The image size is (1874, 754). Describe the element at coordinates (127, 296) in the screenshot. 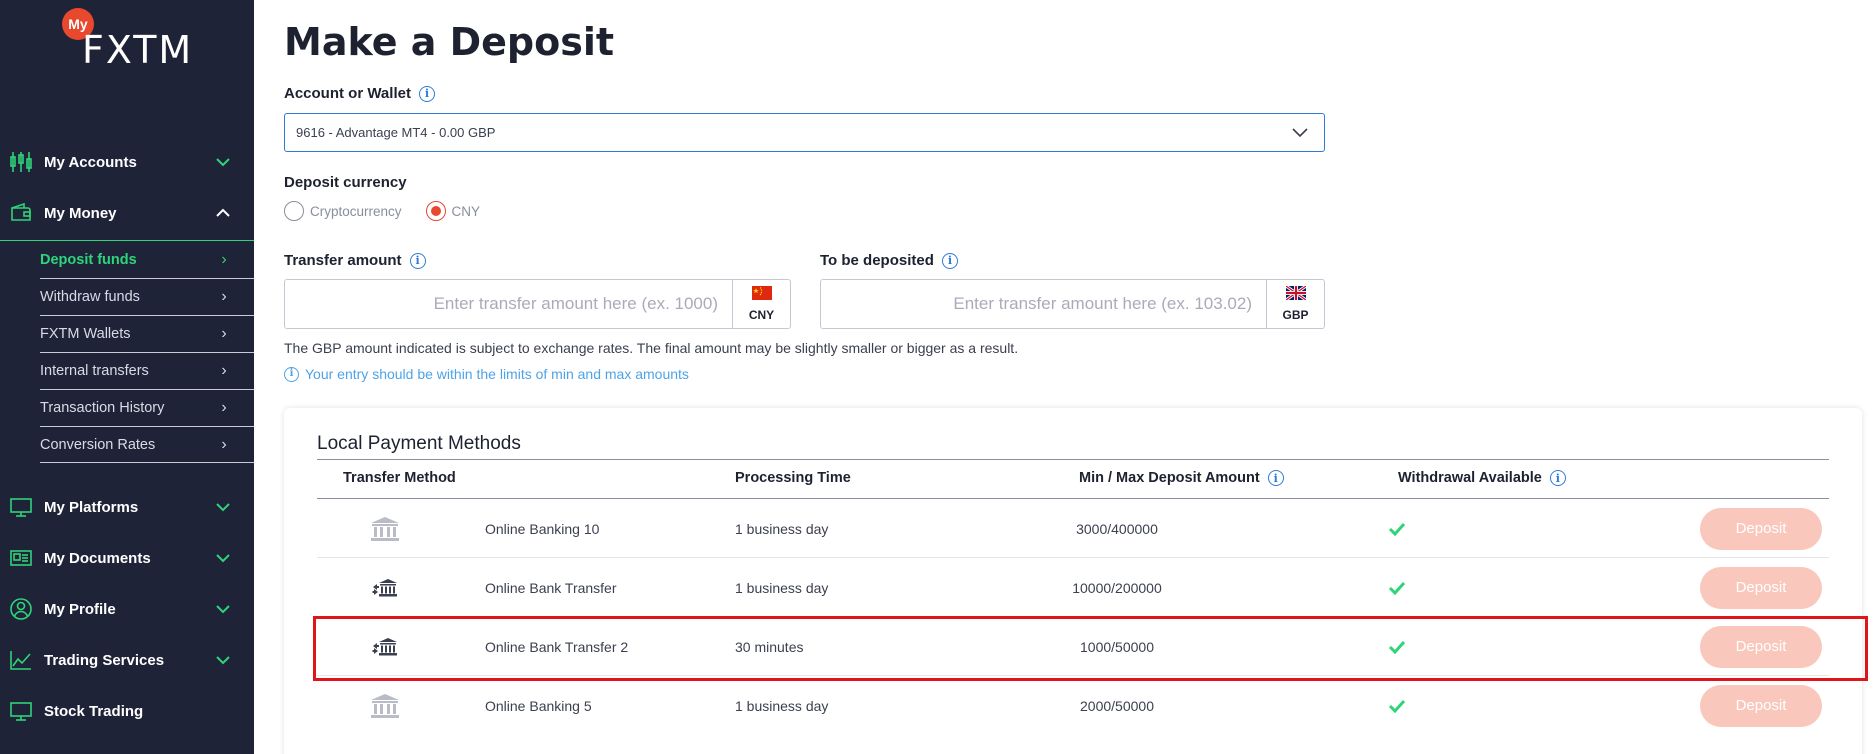

I see `sidebar-item-withdraw-funds: Withdraw funds ›` at that location.